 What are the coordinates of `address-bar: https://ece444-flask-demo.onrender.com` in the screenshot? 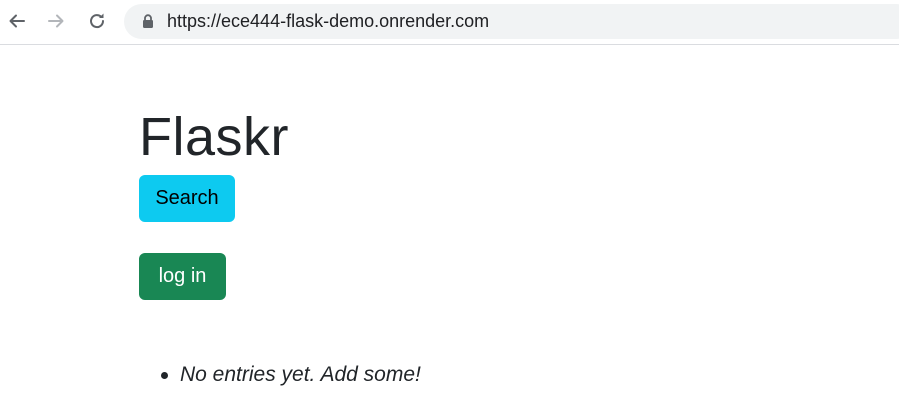 It's located at (511, 21).